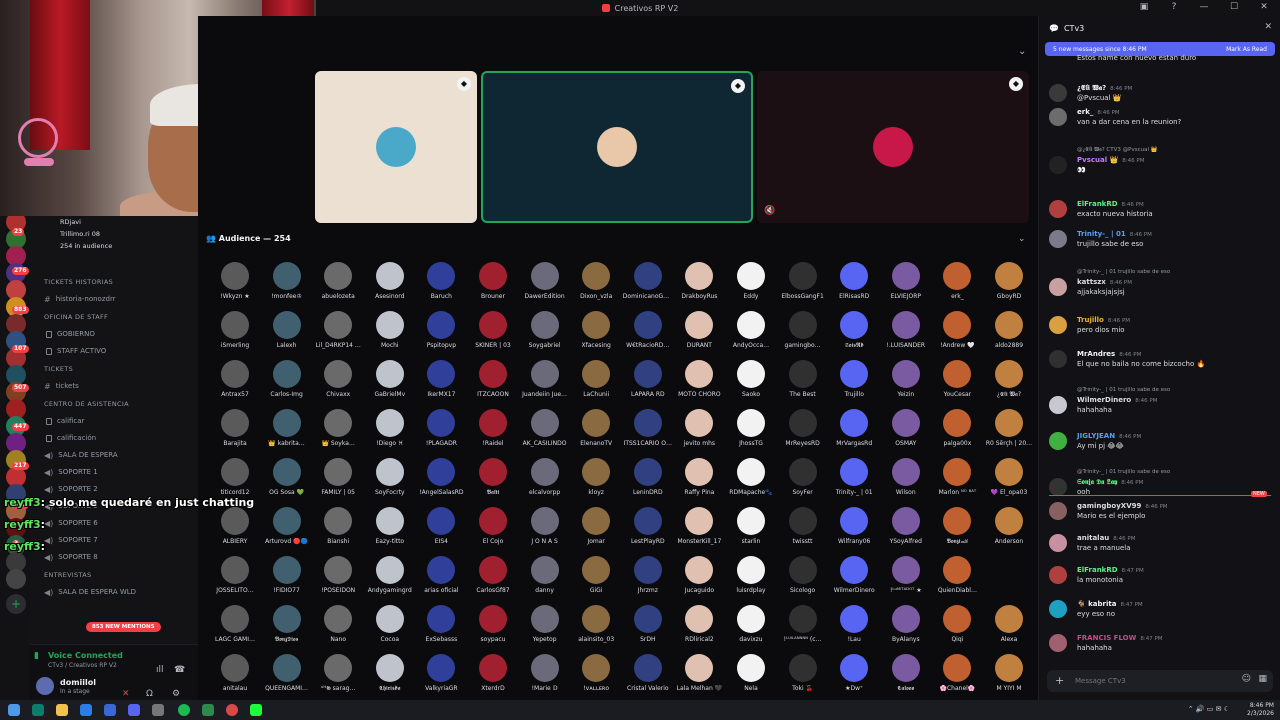 This screenshot has width=1280, height=720. What do you see at coordinates (86, 710) in the screenshot?
I see `edge-icon` at bounding box center [86, 710].